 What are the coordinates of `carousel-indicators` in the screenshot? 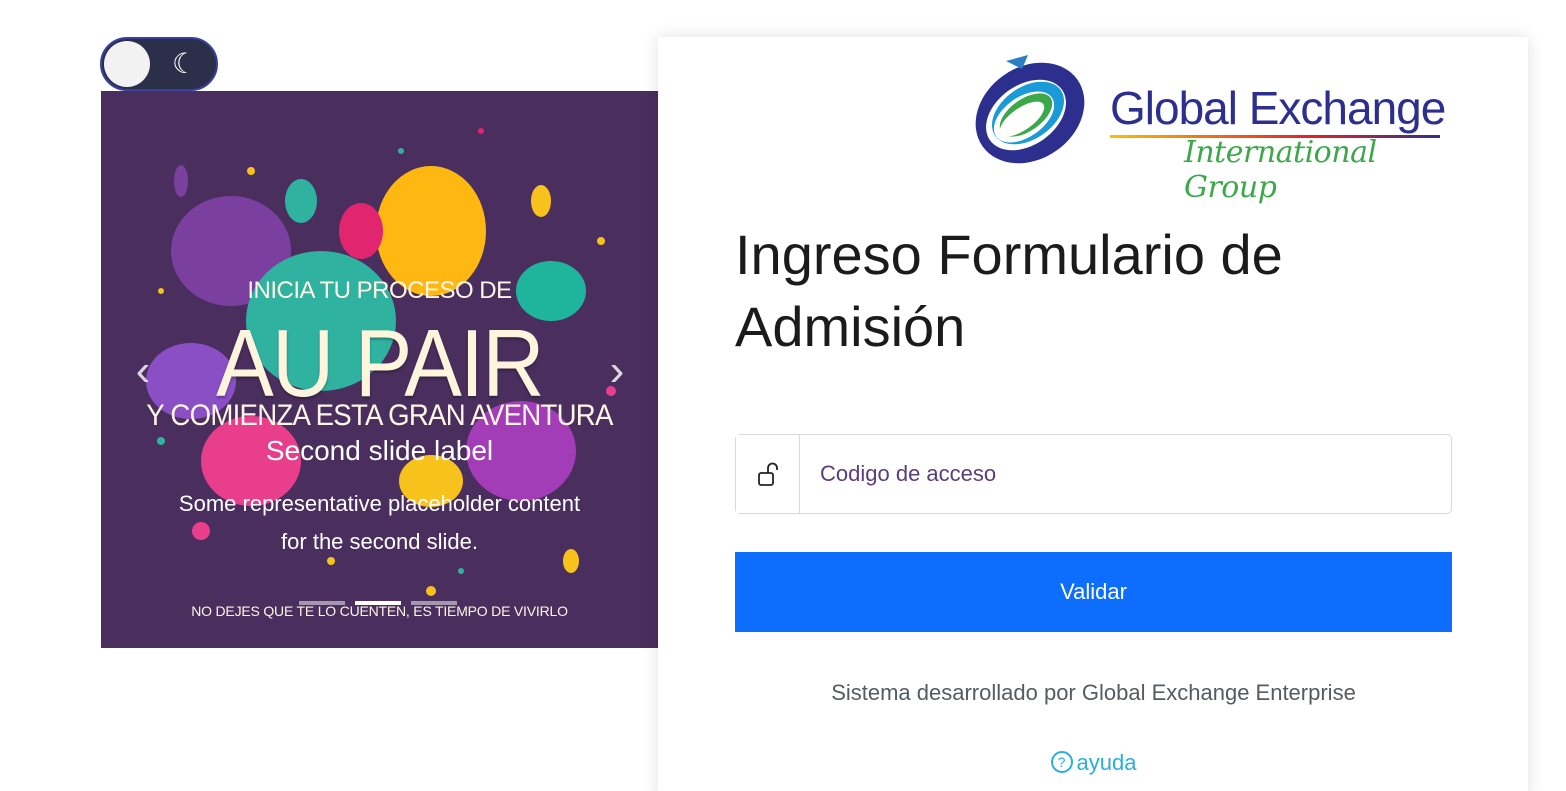 It's located at (378, 603).